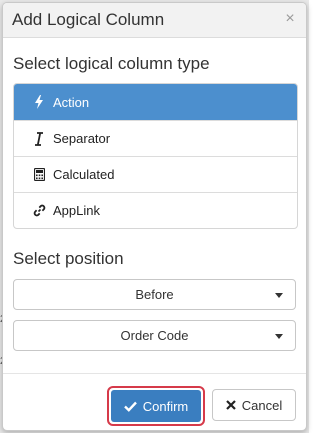 The height and width of the screenshot is (433, 320). I want to click on placement-select-value: Before, so click(154, 294).